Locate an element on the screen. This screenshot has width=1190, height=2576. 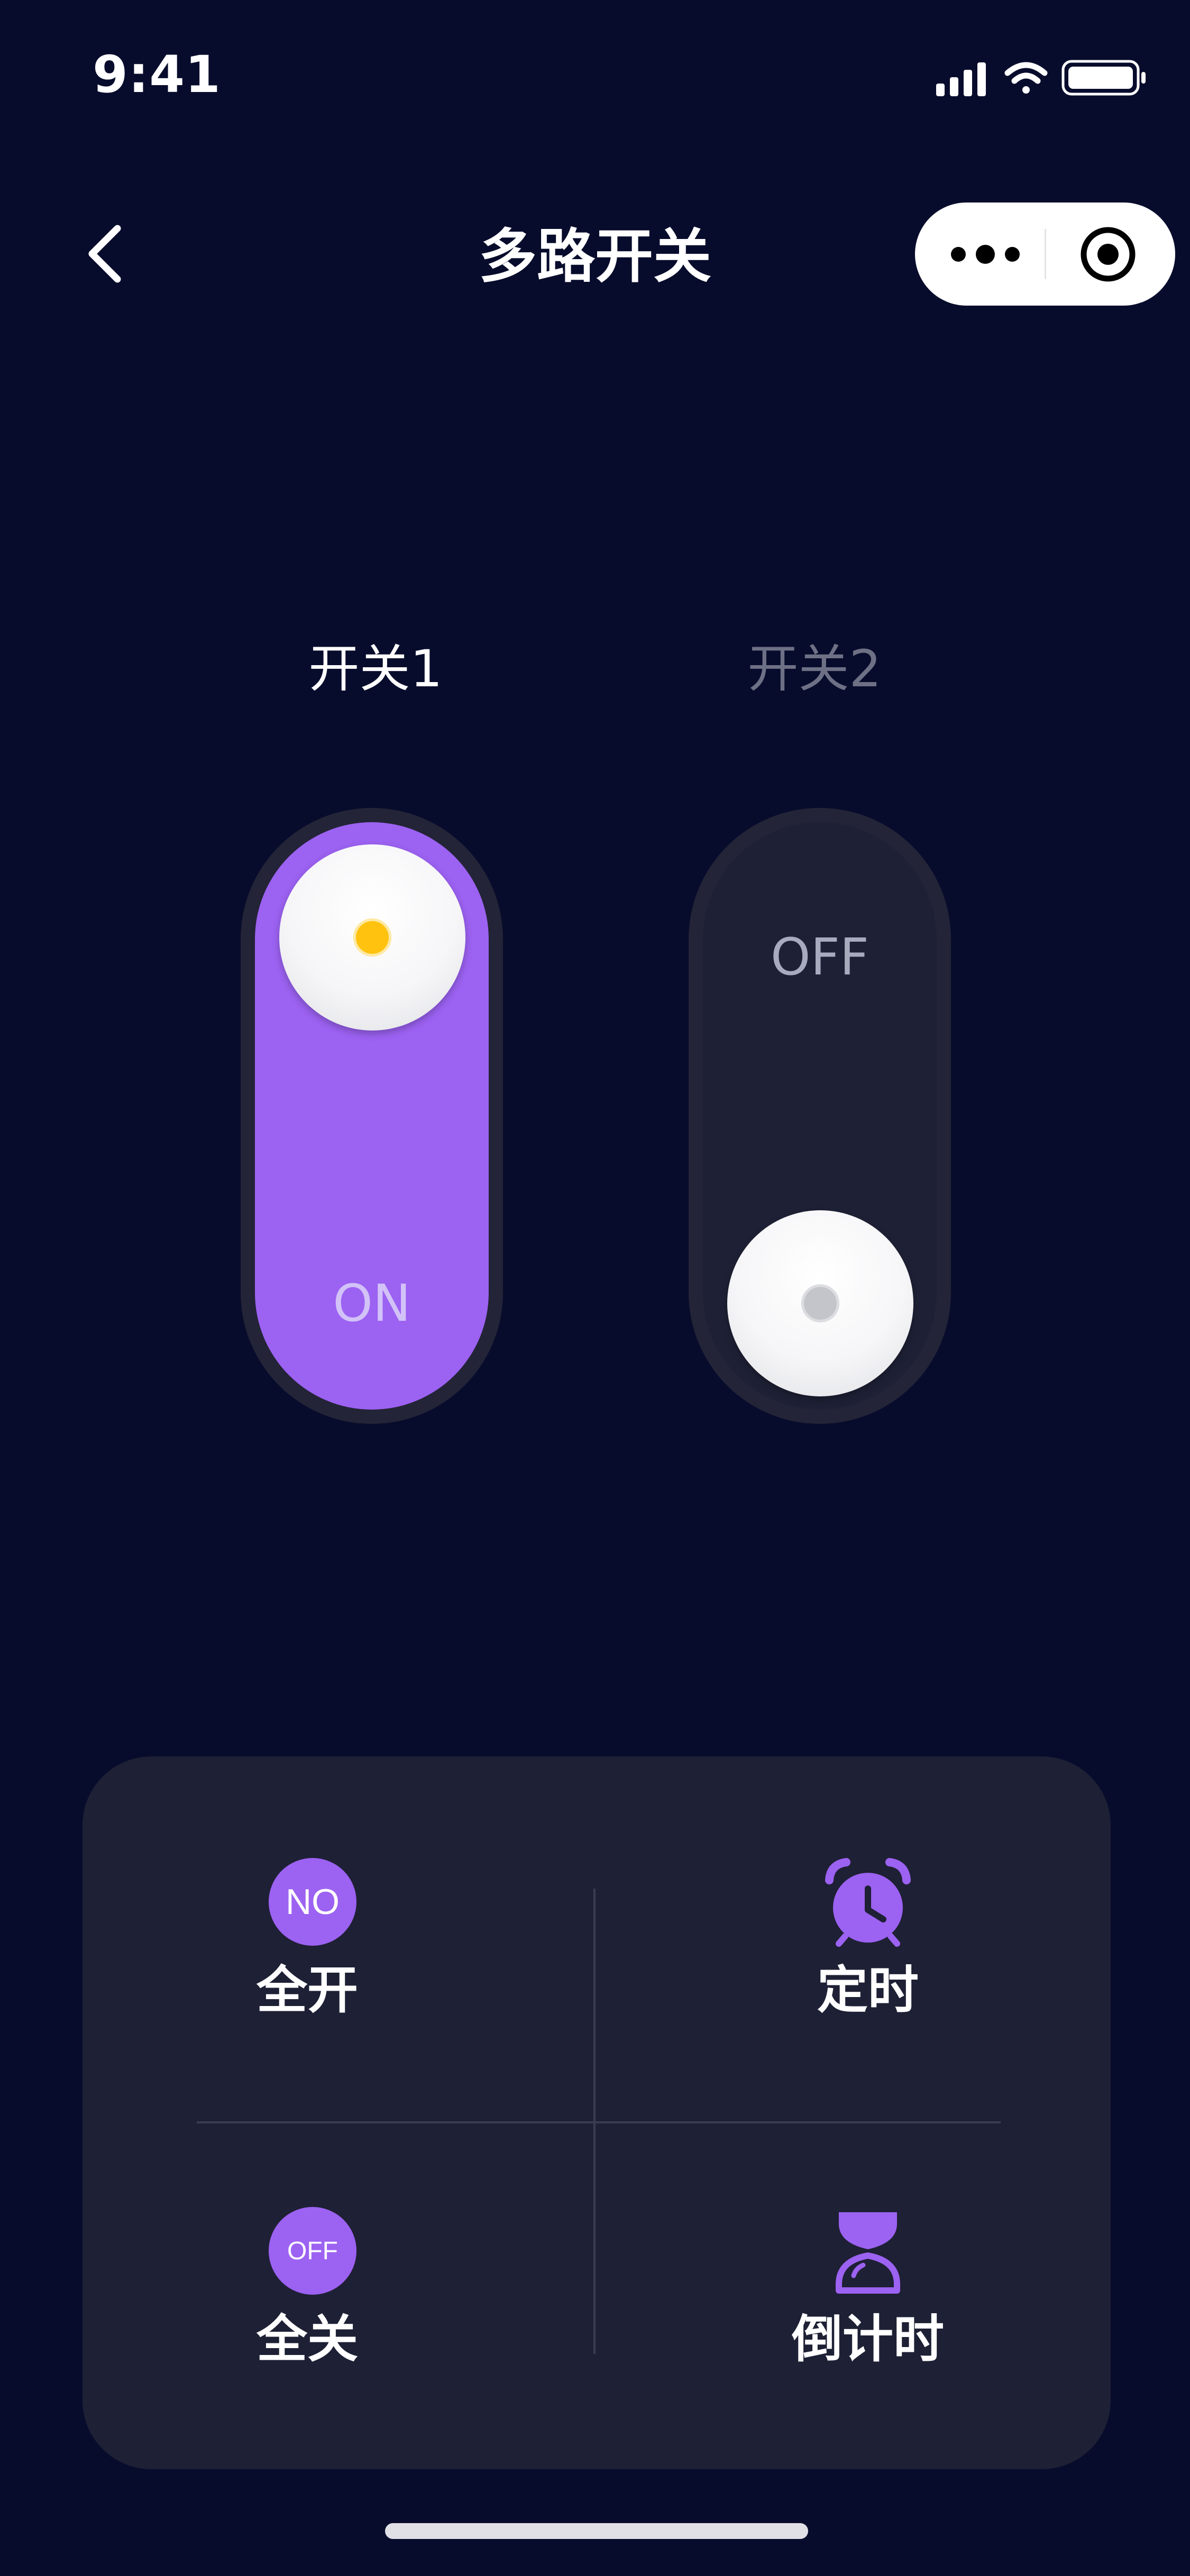
countdown-label: 倒计时 is located at coordinates (868, 2339).